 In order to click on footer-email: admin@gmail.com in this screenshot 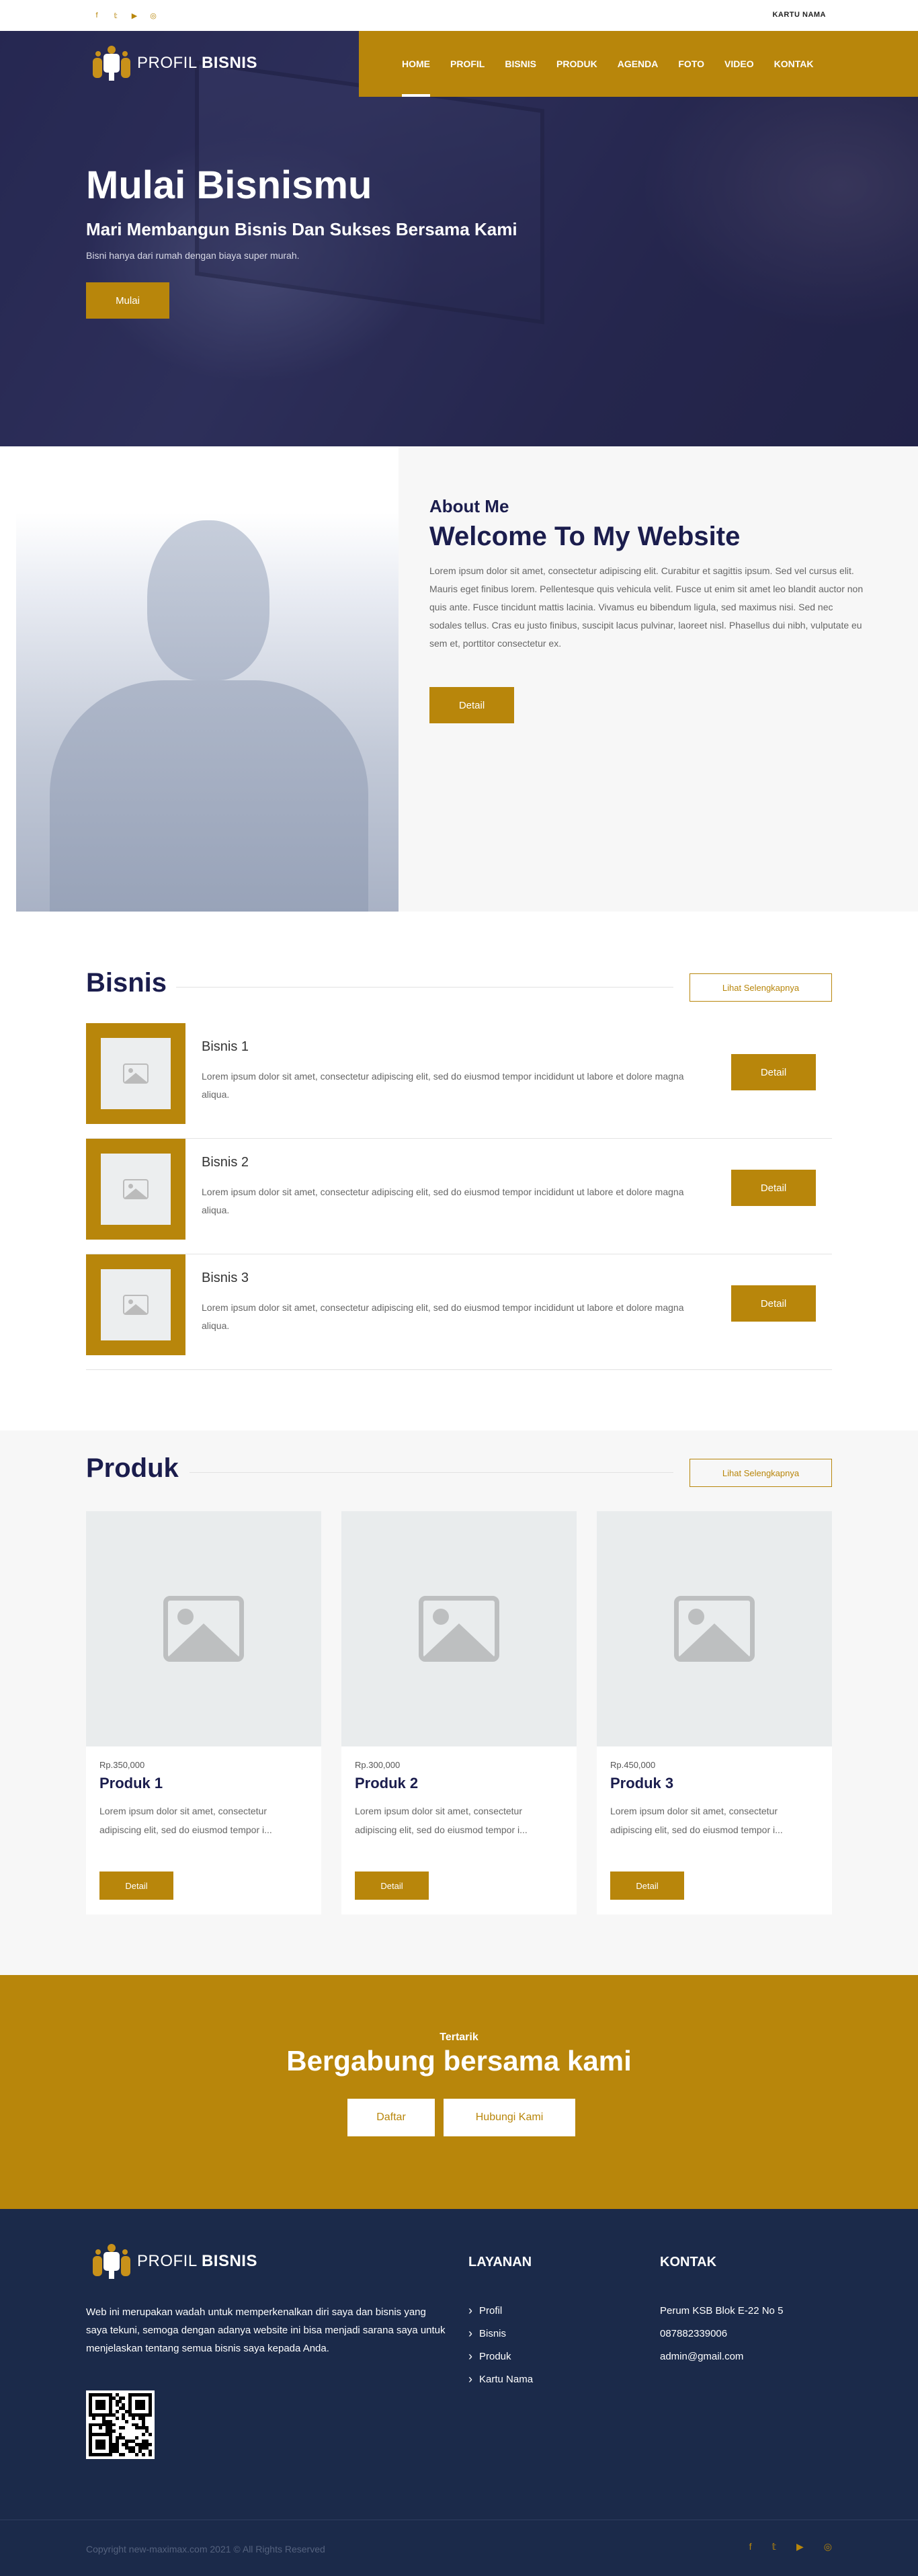, I will do `click(721, 2356)`.